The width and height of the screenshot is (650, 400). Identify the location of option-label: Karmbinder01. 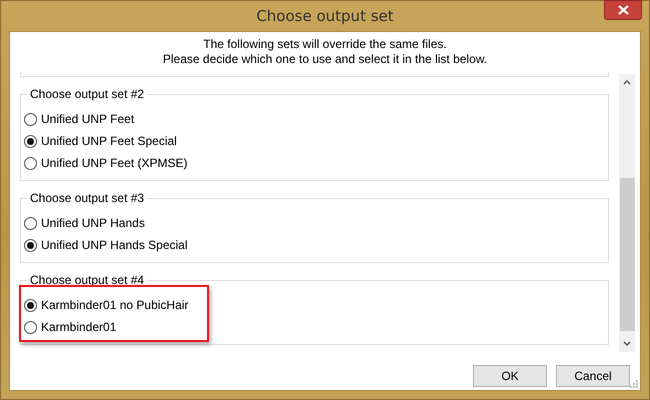
(78, 327).